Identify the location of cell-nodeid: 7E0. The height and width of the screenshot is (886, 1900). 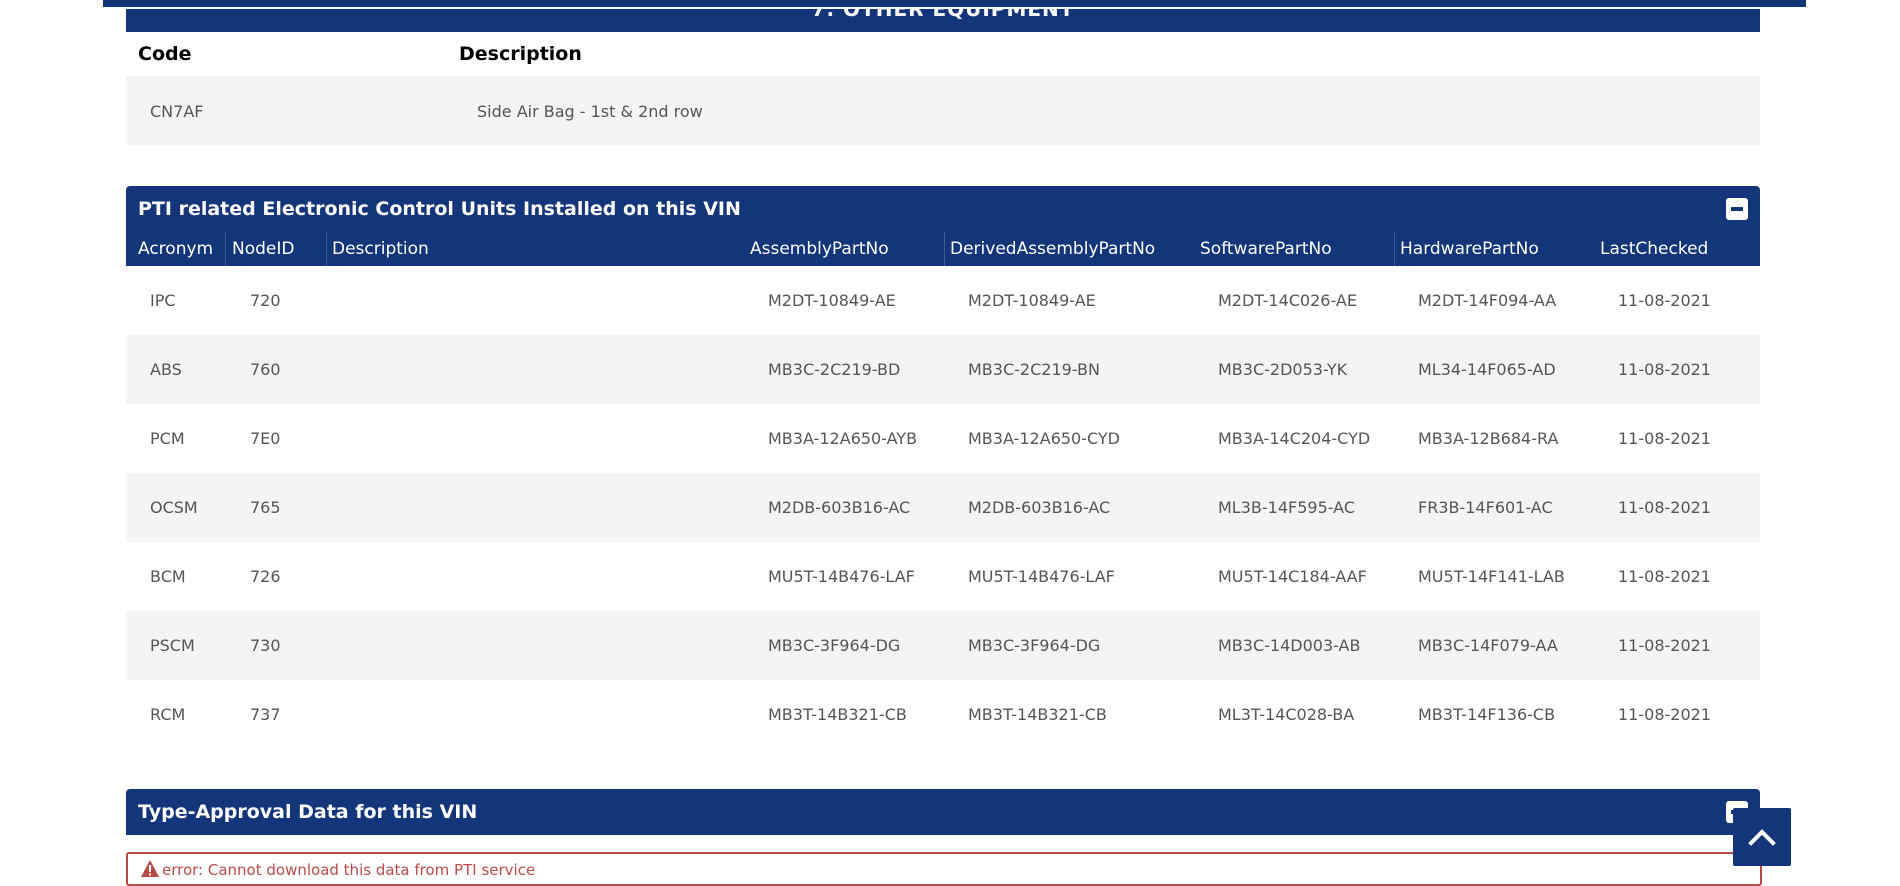
(265, 438).